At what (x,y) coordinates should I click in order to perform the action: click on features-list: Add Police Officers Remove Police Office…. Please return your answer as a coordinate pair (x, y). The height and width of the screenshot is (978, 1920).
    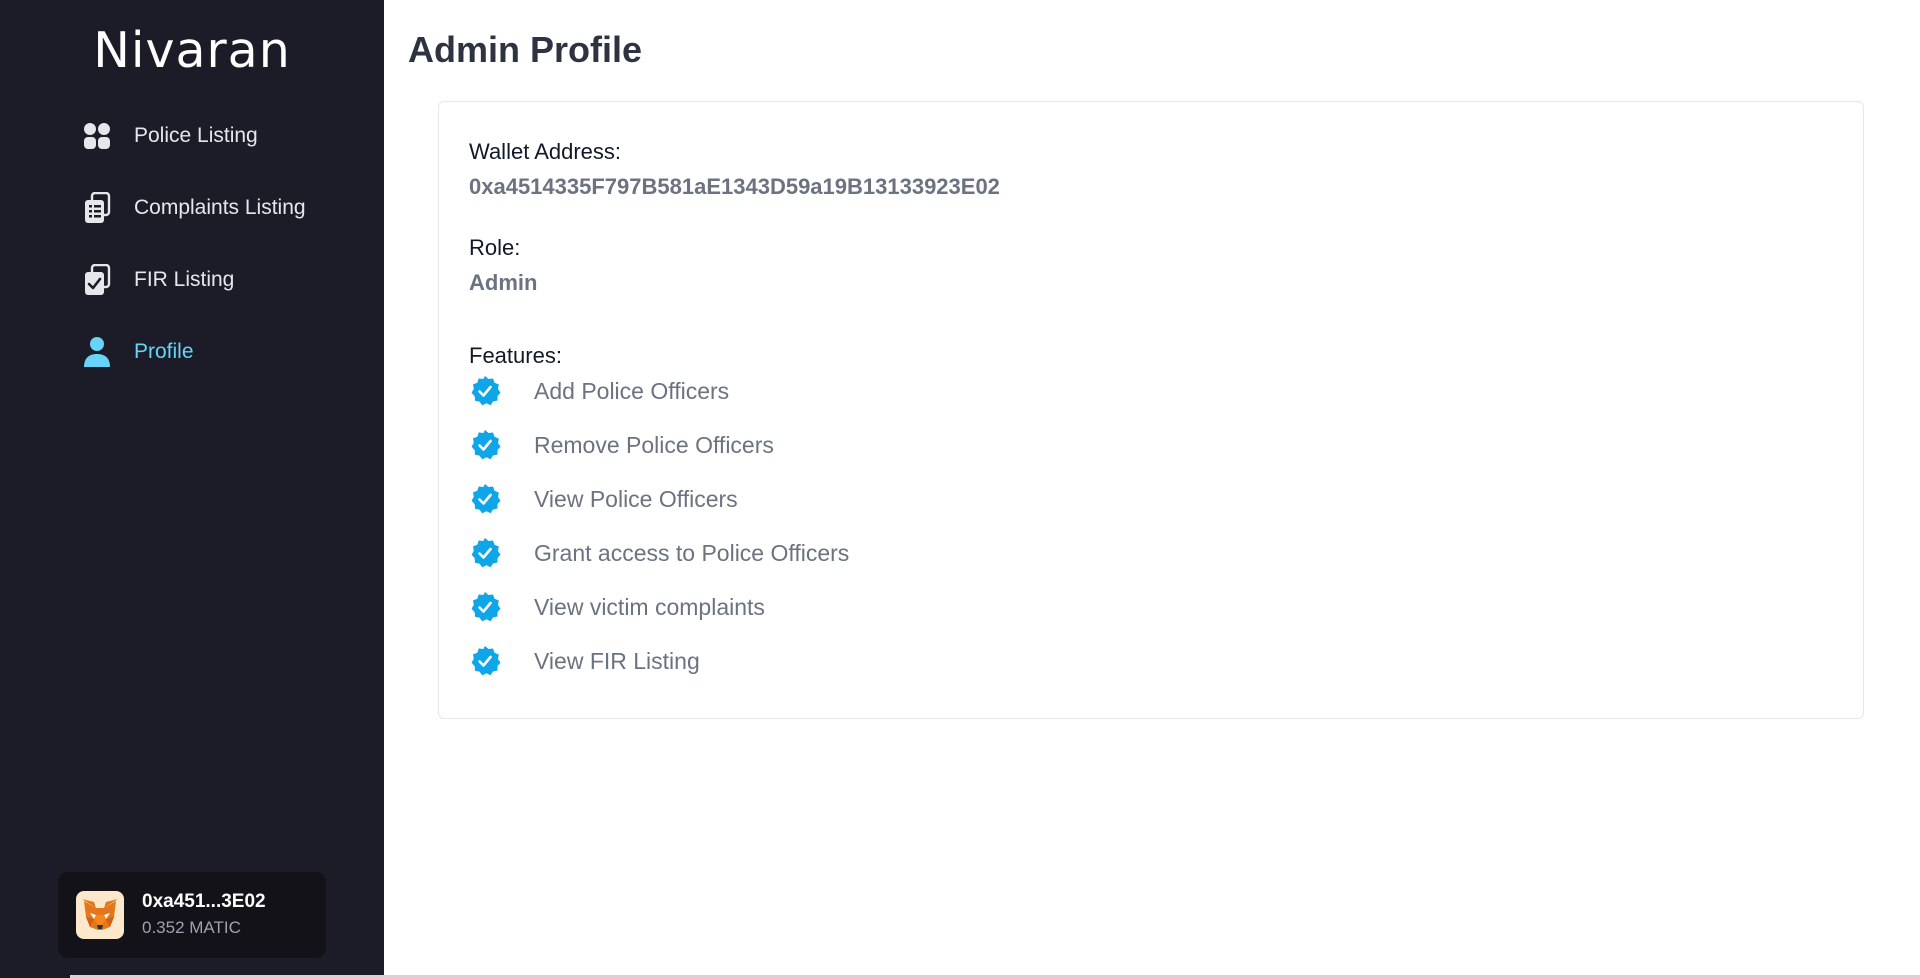
    Looking at the image, I should click on (659, 533).